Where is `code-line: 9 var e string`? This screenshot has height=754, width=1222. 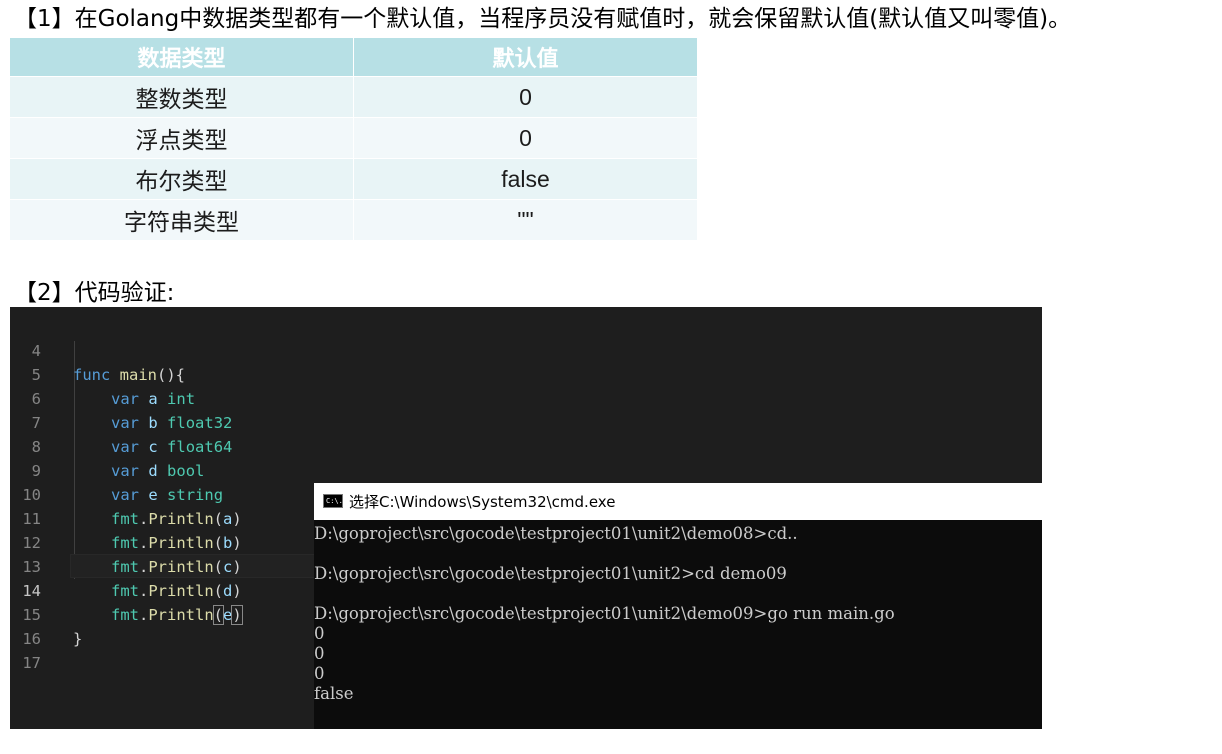 code-line: 9 var e string is located at coordinates (526, 469).